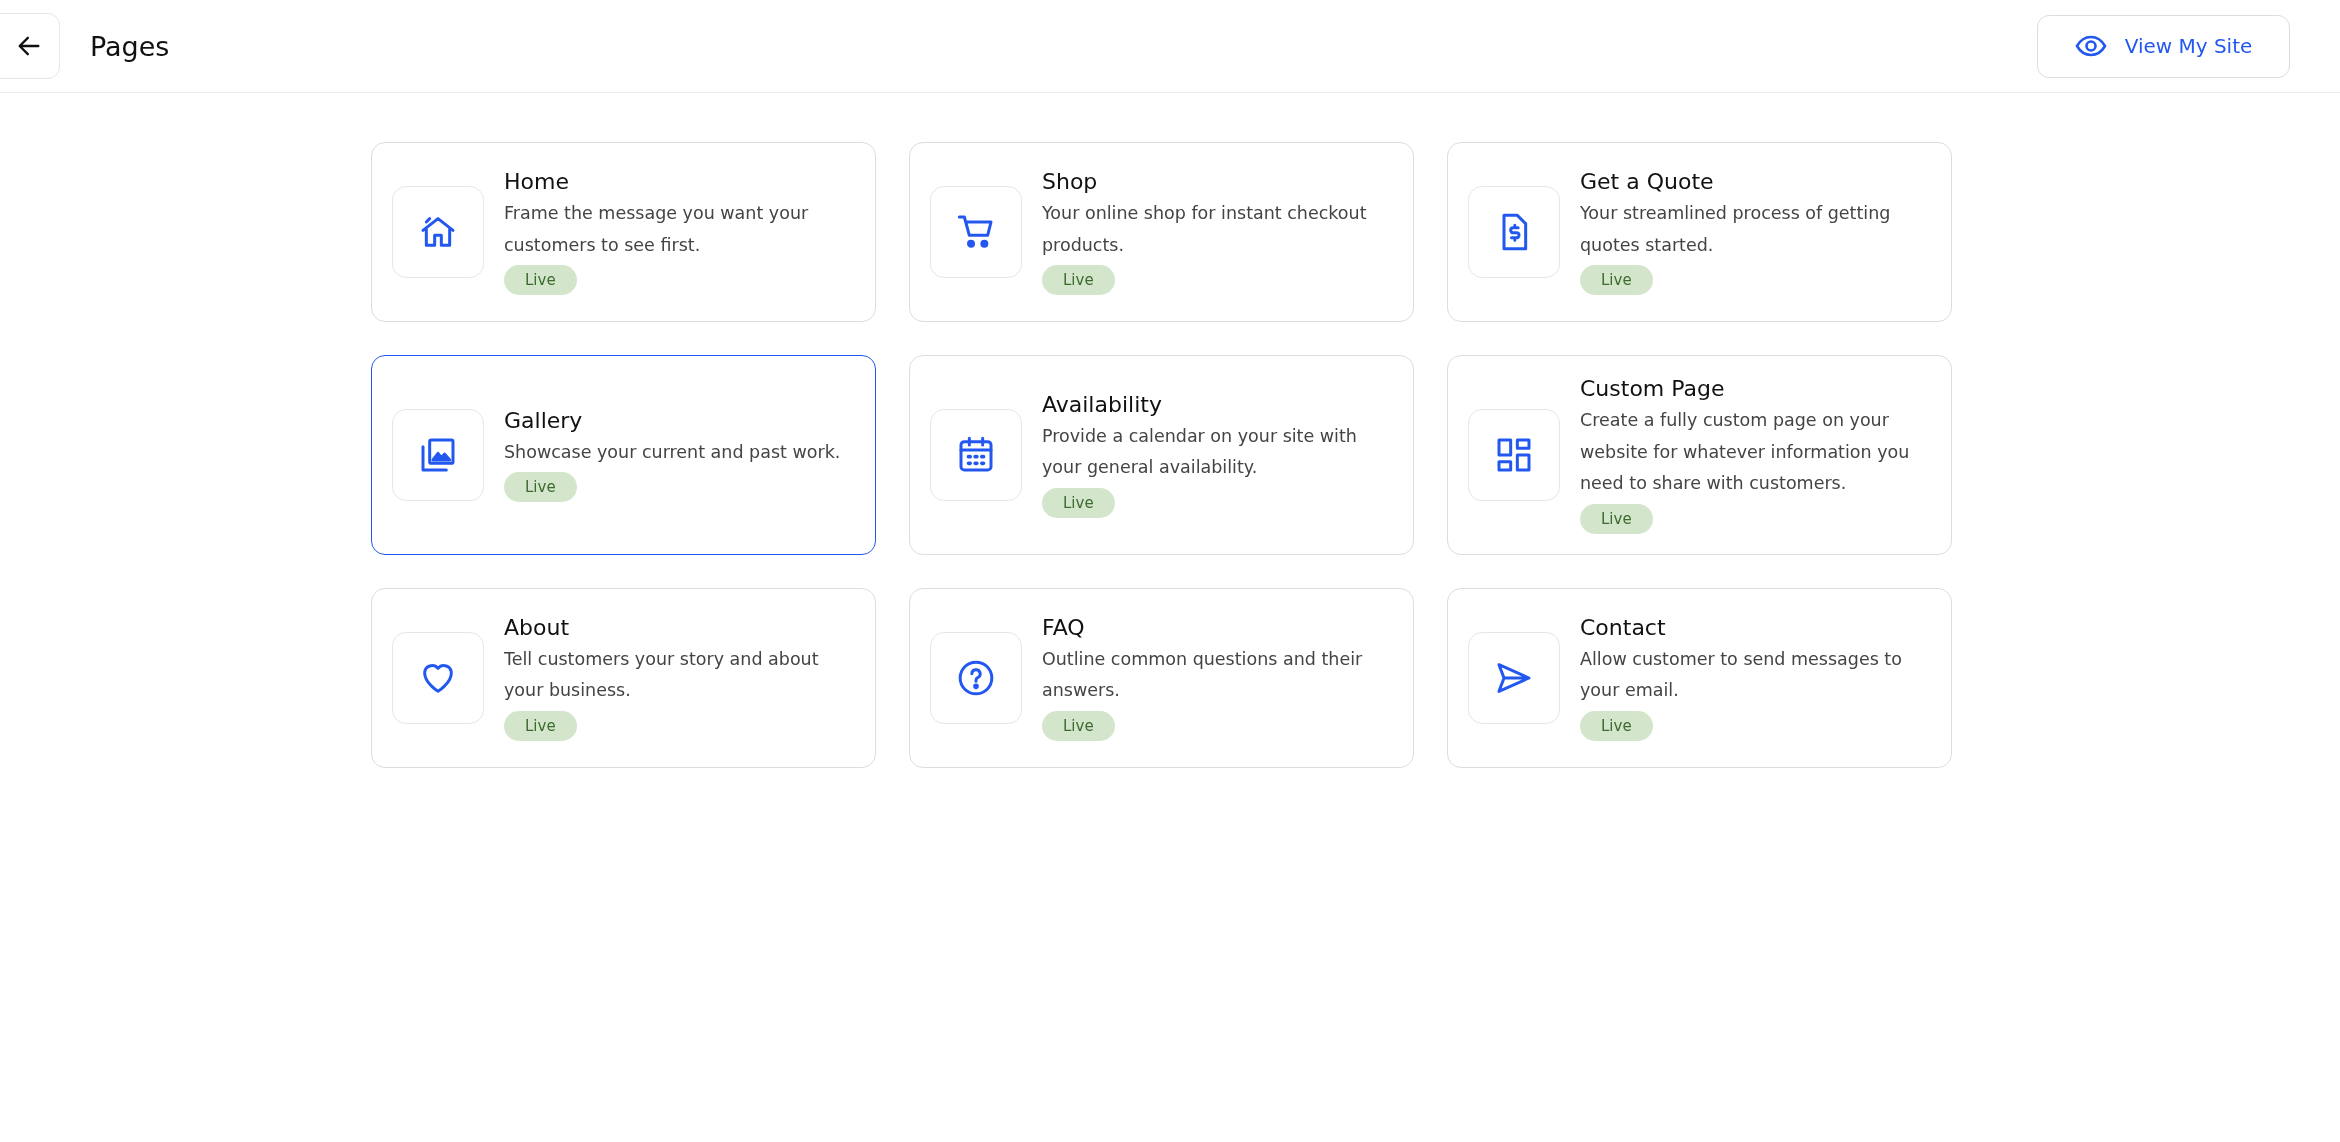 The image size is (2340, 1142). Describe the element at coordinates (1647, 181) in the screenshot. I see `page-title: Get a Quote` at that location.